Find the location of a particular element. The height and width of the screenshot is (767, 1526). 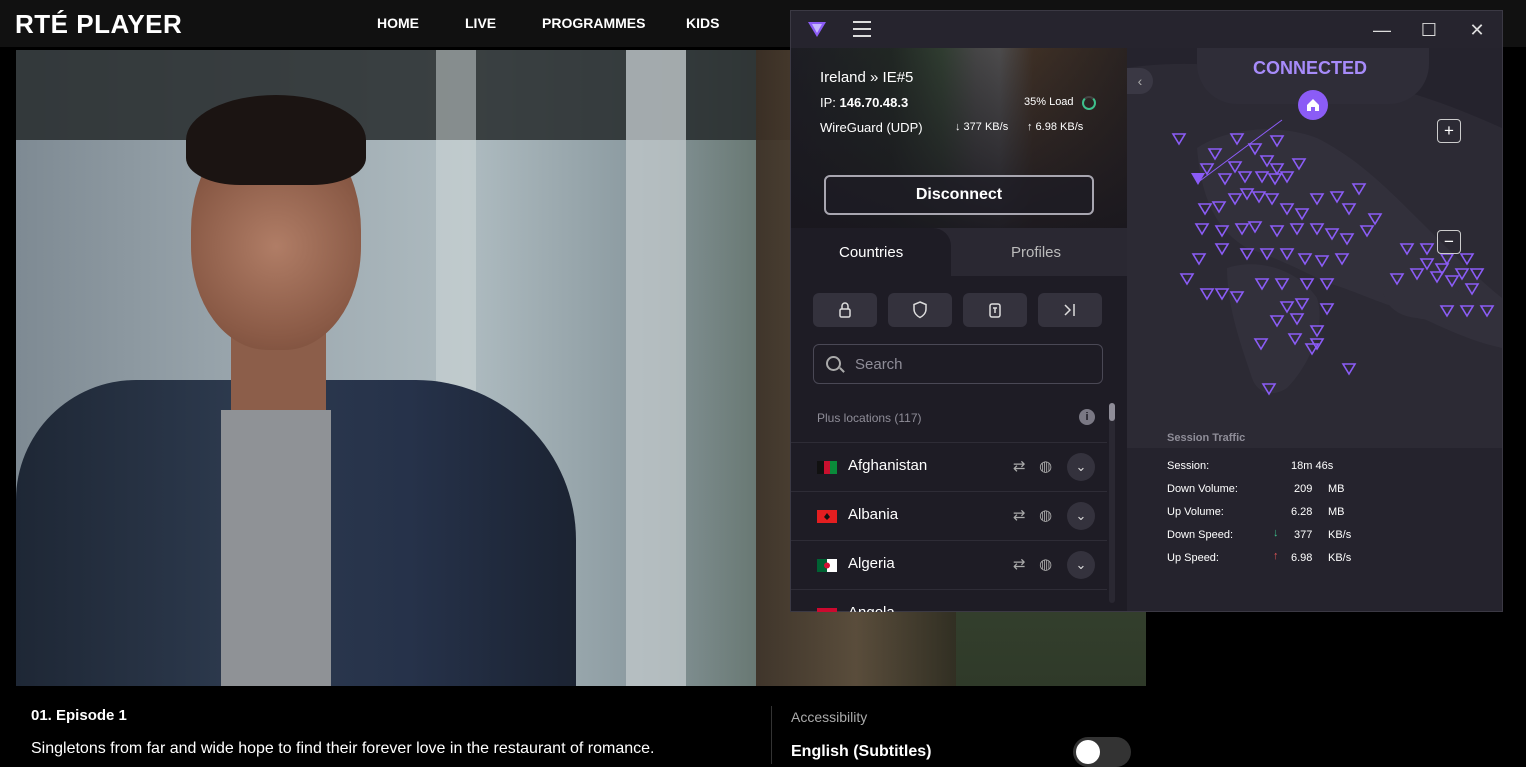

secure-core-filter-button is located at coordinates (845, 310).